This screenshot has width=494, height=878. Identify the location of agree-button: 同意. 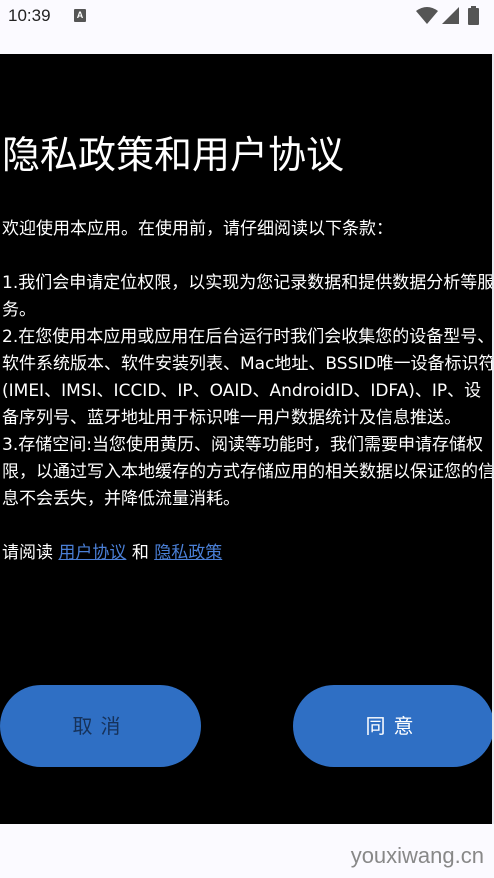
(393, 726).